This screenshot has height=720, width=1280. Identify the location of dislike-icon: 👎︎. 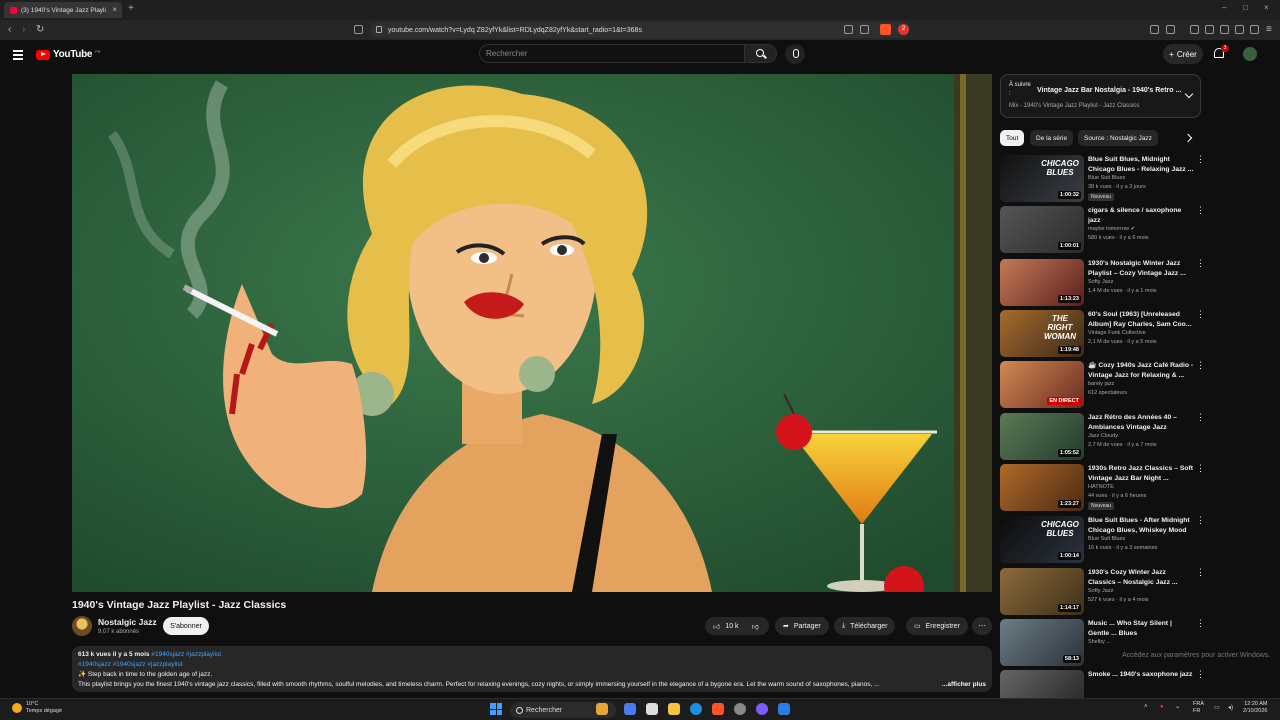
(755, 626).